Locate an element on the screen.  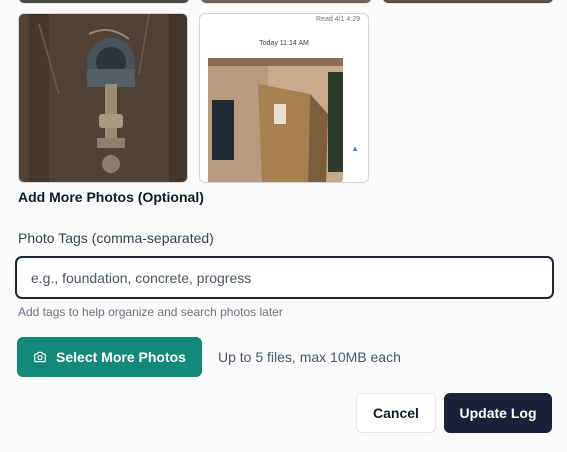
update-log-button: Update Log is located at coordinates (498, 413).